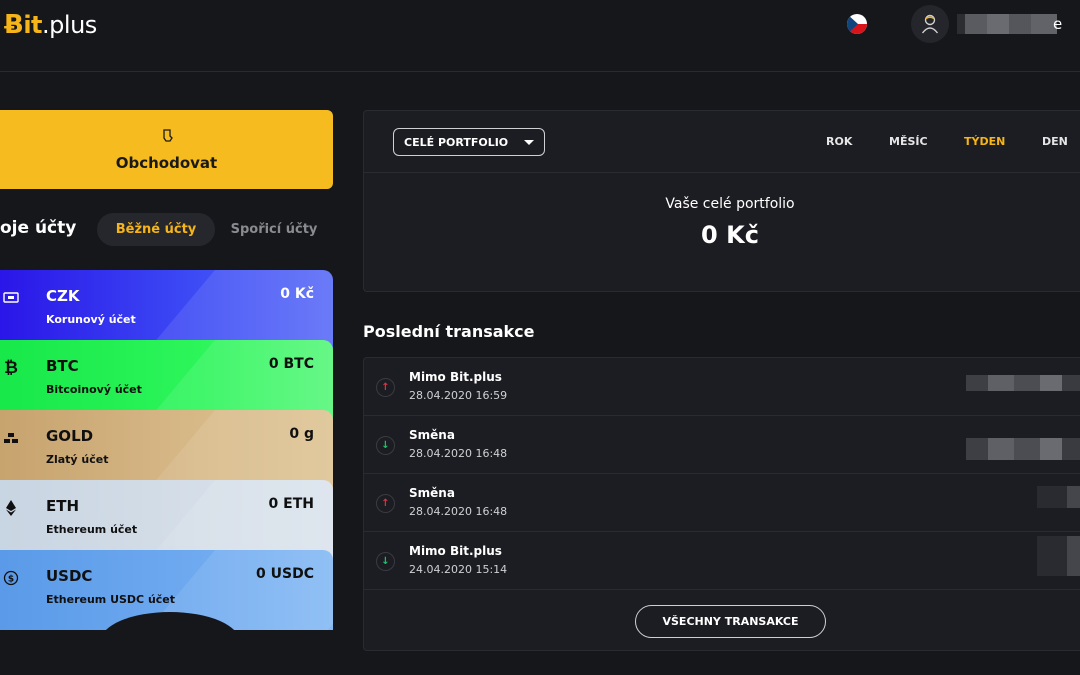 This screenshot has height=675, width=1080. I want to click on account-balance: 0 g, so click(301, 434).